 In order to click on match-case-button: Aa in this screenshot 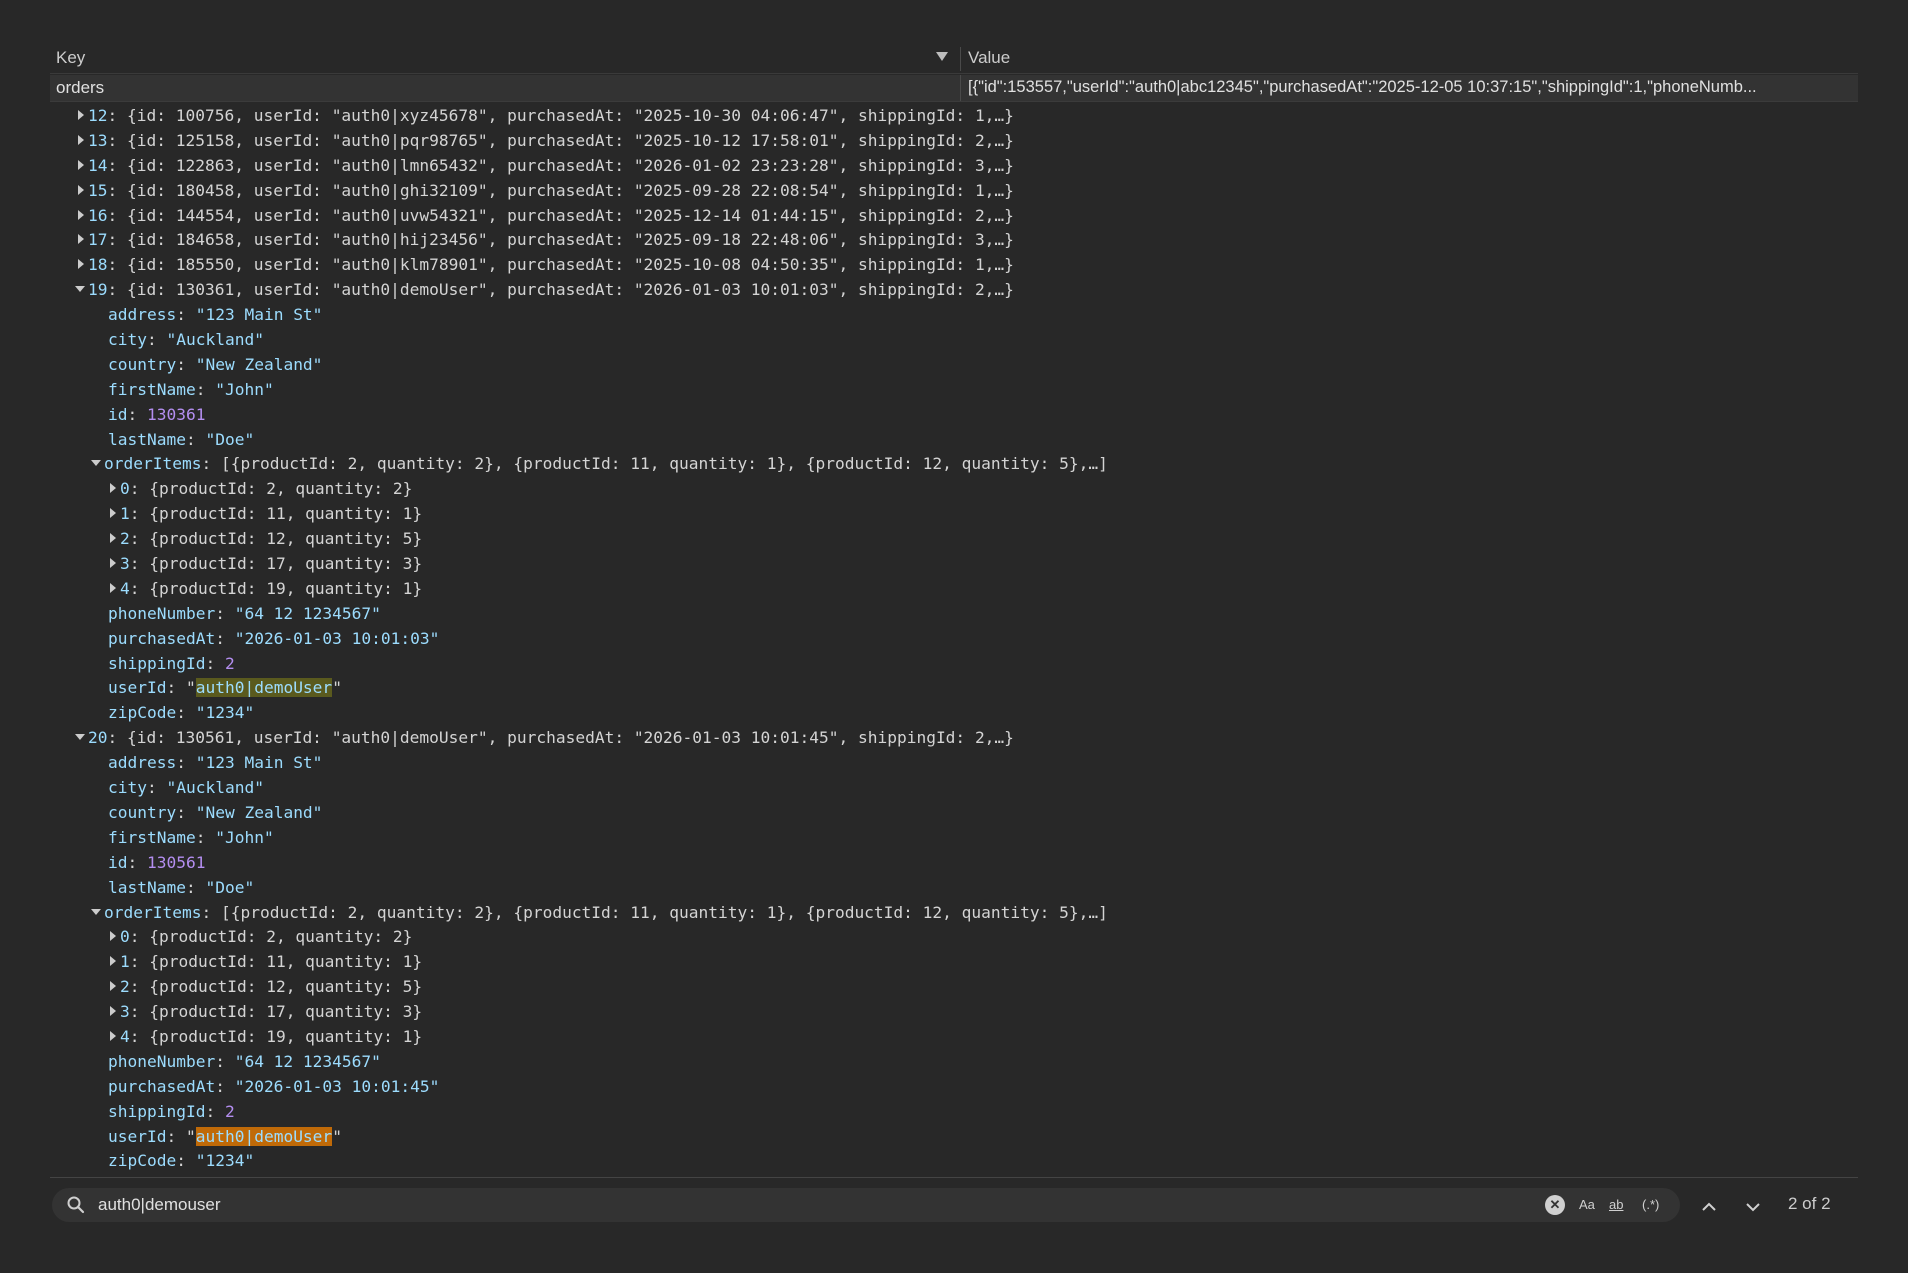, I will do `click(1587, 1204)`.